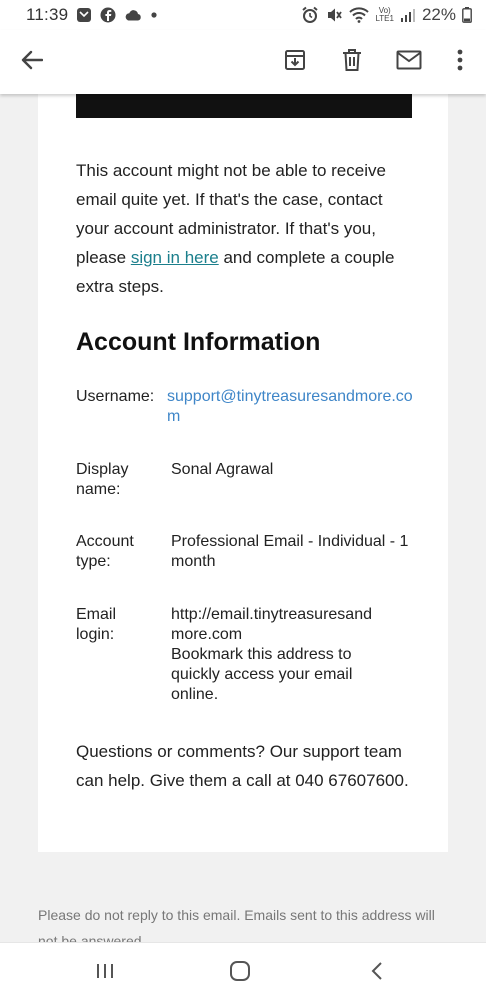  What do you see at coordinates (154, 15) in the screenshot?
I see `more-notifications-dot-icon` at bounding box center [154, 15].